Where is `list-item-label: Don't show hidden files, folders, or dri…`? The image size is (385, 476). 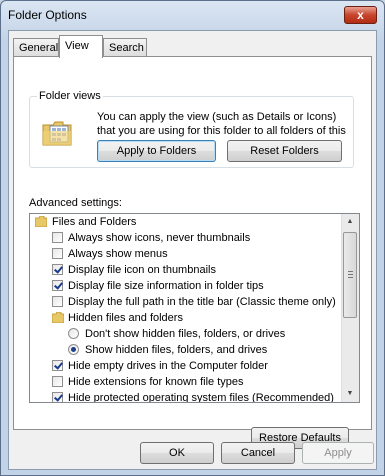 list-item-label: Don't show hidden files, folders, or dri… is located at coordinates (185, 334).